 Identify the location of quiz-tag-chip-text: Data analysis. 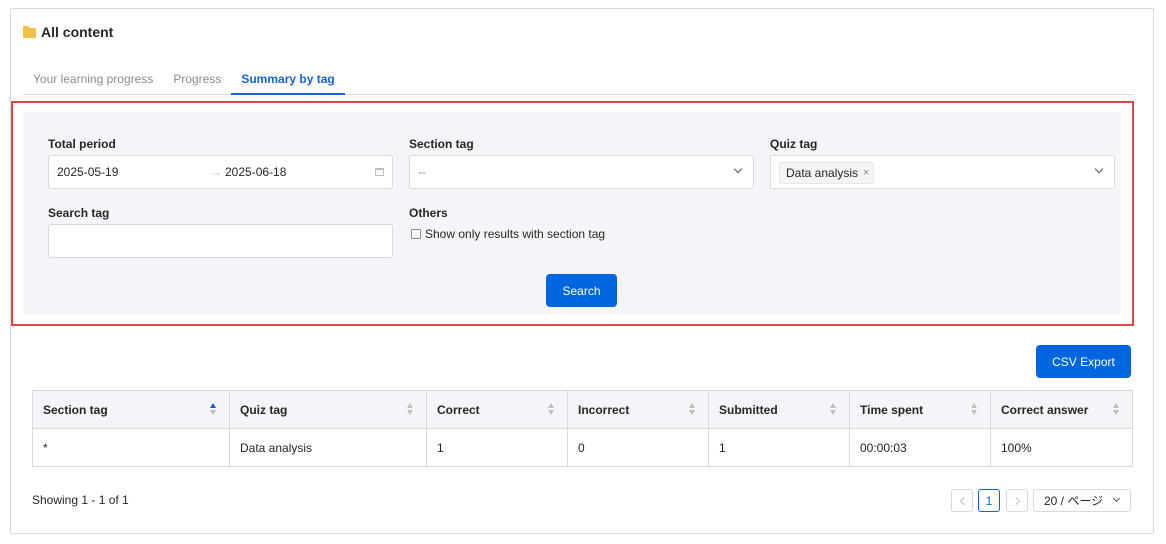
(822, 173).